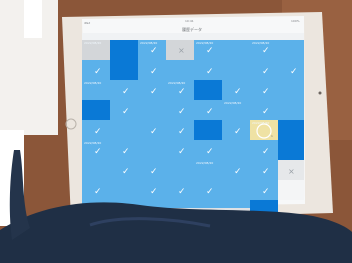 The image size is (352, 263). Describe the element at coordinates (193, 50) in the screenshot. I see `grid-row: ✓ × ✓ ✓` at that location.